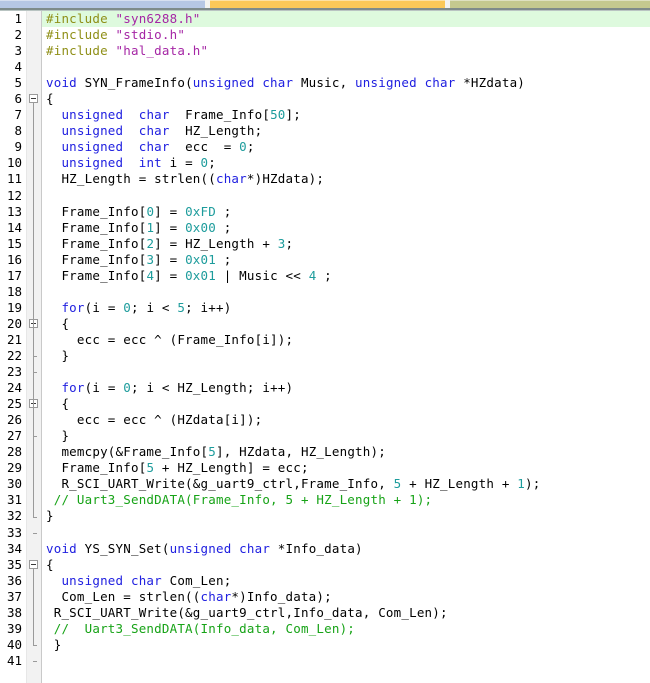 The width and height of the screenshot is (650, 683). I want to click on code-line: Frame_Info[5 + HZ_Length] = ecc;, so click(346, 468).